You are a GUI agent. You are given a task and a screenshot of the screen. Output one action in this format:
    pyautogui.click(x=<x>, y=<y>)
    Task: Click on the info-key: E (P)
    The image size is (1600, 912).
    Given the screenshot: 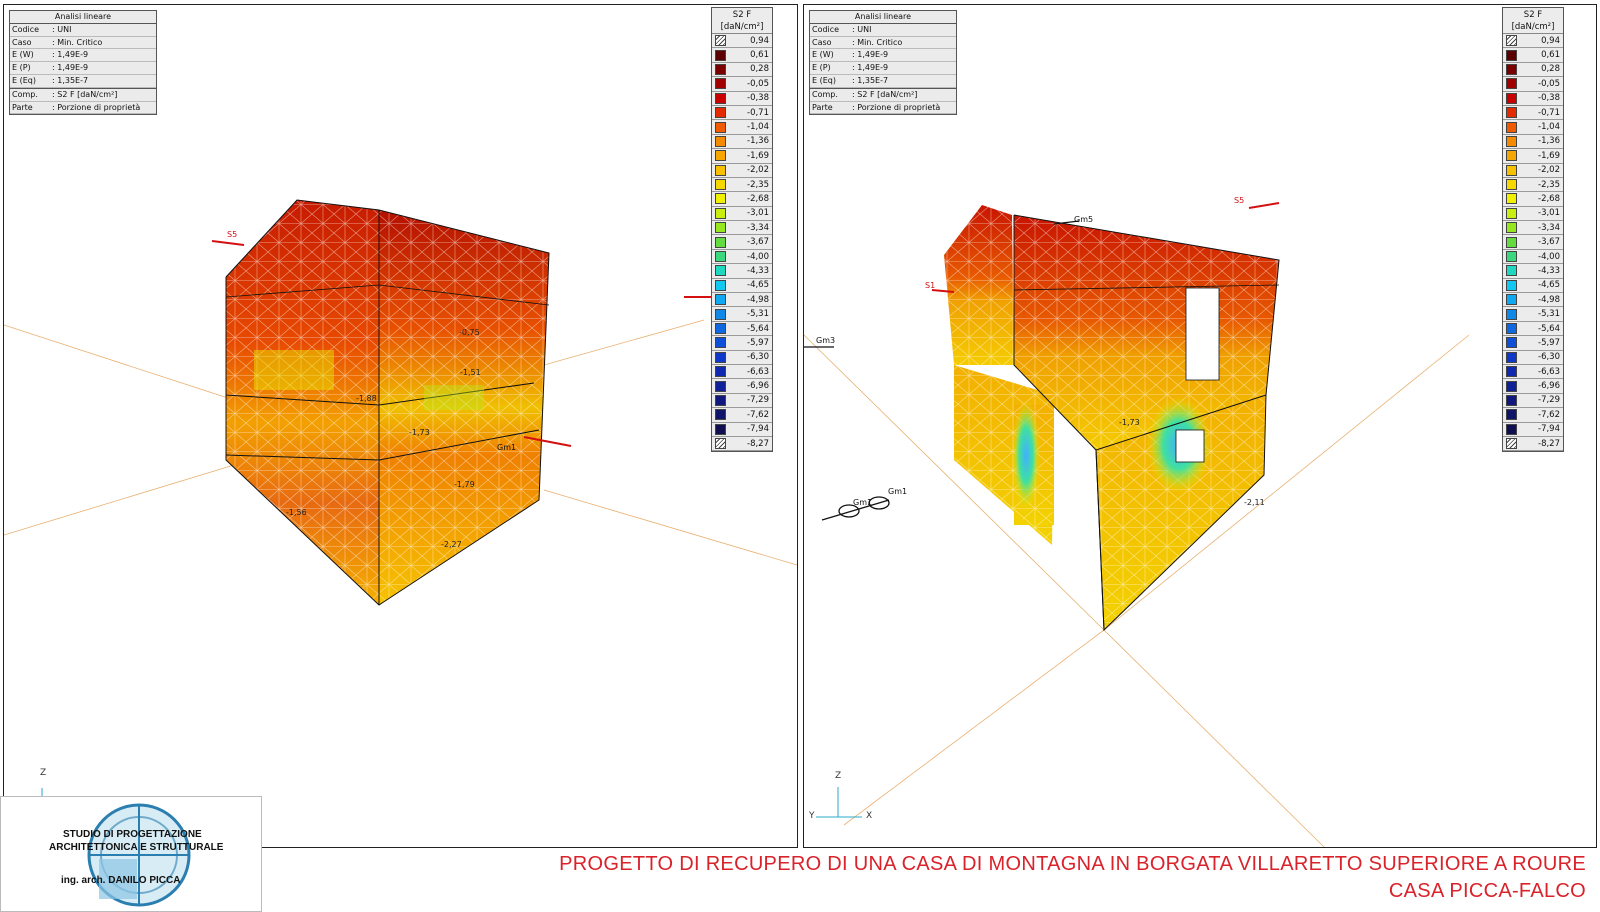 What is the action you would take?
    pyautogui.click(x=821, y=68)
    